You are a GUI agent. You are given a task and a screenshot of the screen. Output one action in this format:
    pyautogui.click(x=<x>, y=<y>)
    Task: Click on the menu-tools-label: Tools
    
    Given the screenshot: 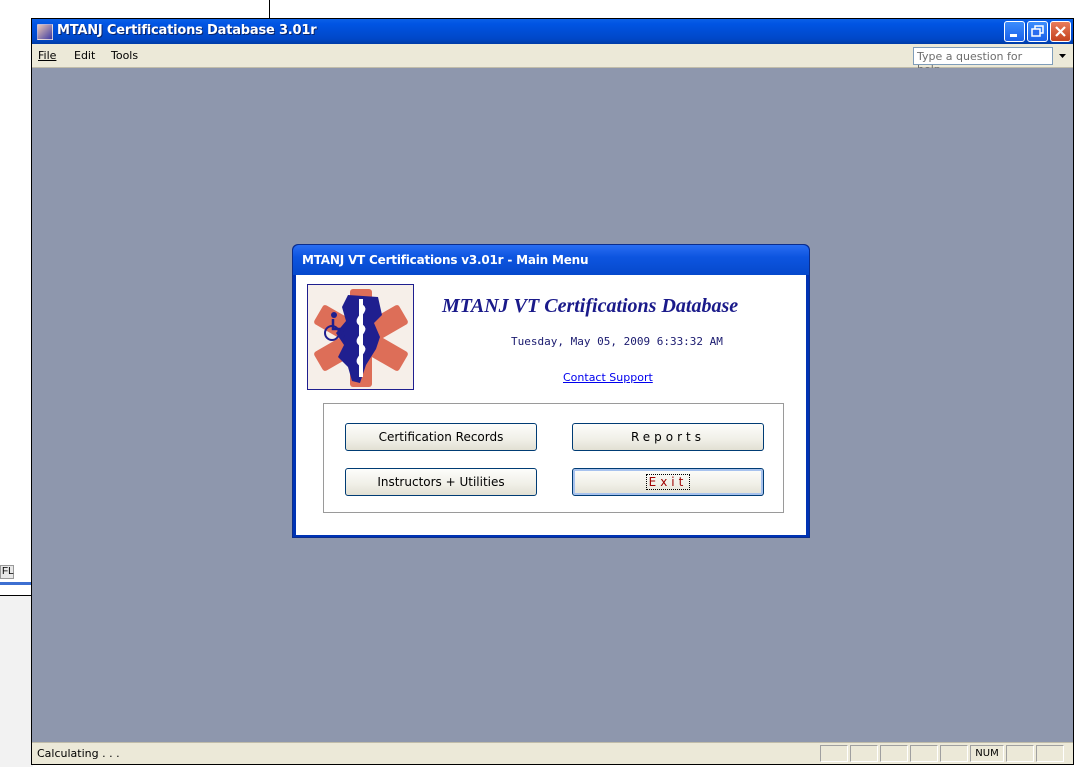 What is the action you would take?
    pyautogui.click(x=125, y=55)
    